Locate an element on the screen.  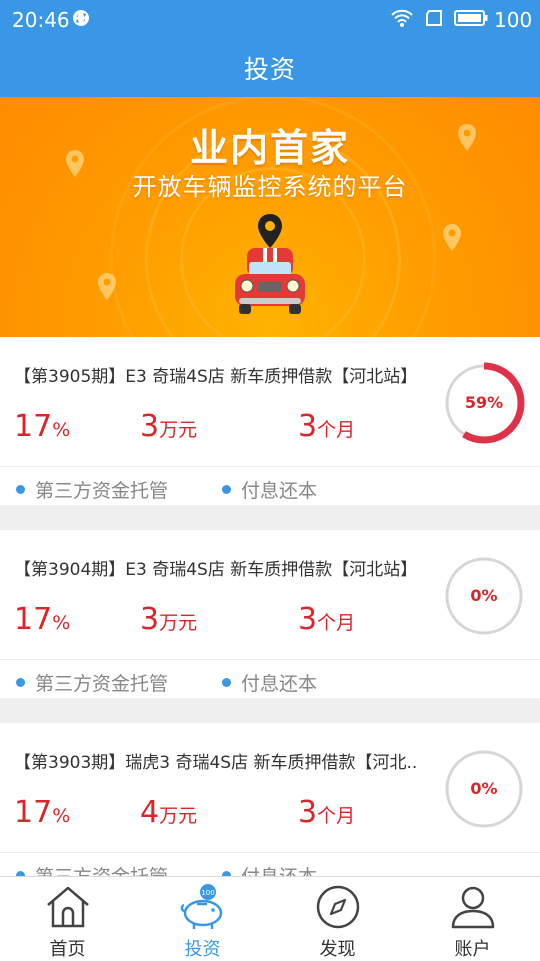
progress-label: 59% is located at coordinates (484, 402).